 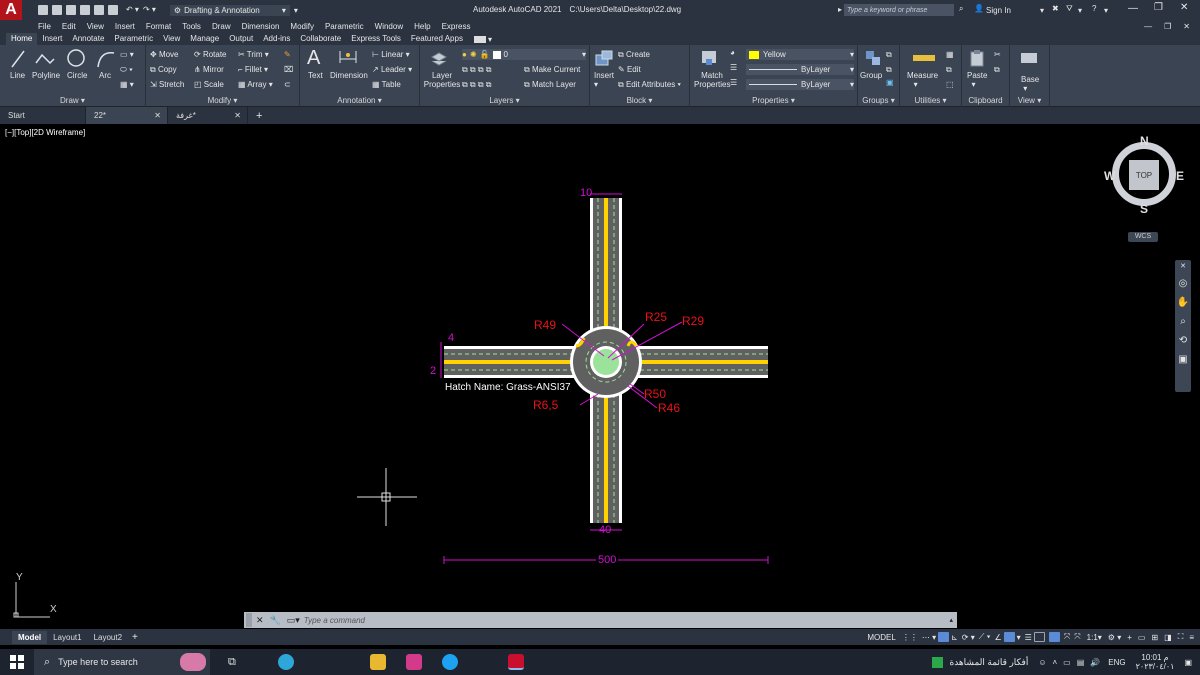 I want to click on save-icon, so click(x=71, y=10).